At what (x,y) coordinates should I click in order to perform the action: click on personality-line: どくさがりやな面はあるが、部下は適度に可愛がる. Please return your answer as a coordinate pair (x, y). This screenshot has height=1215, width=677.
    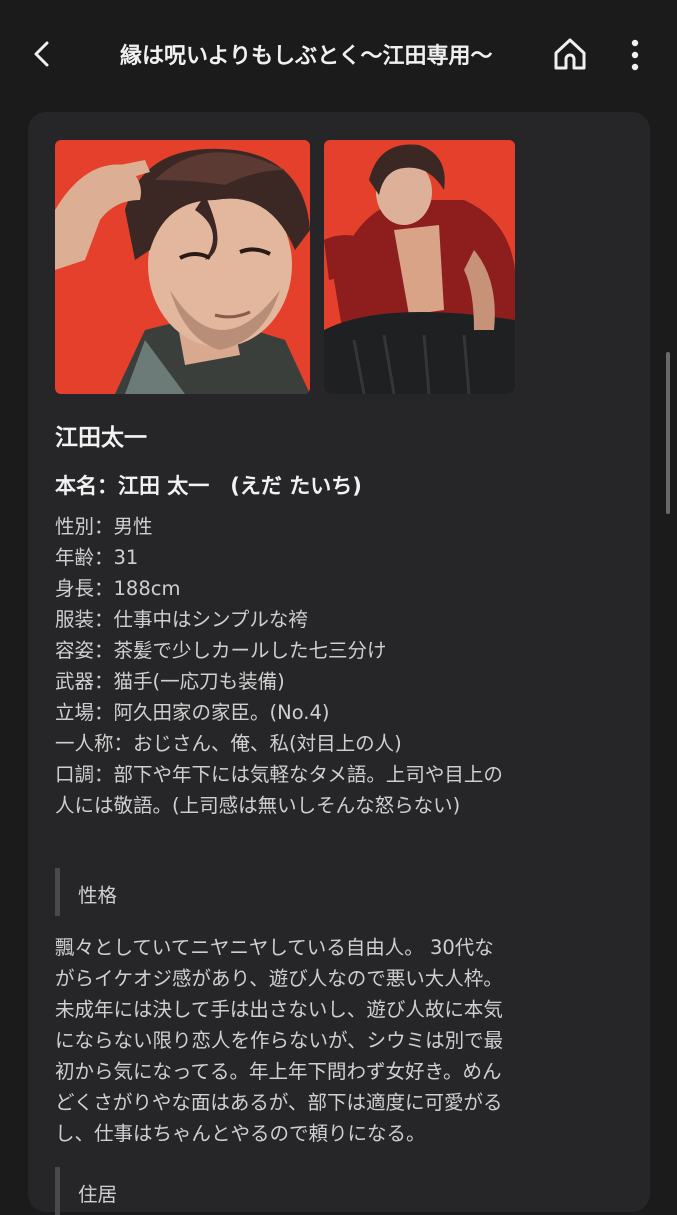
    Looking at the image, I should click on (279, 1102).